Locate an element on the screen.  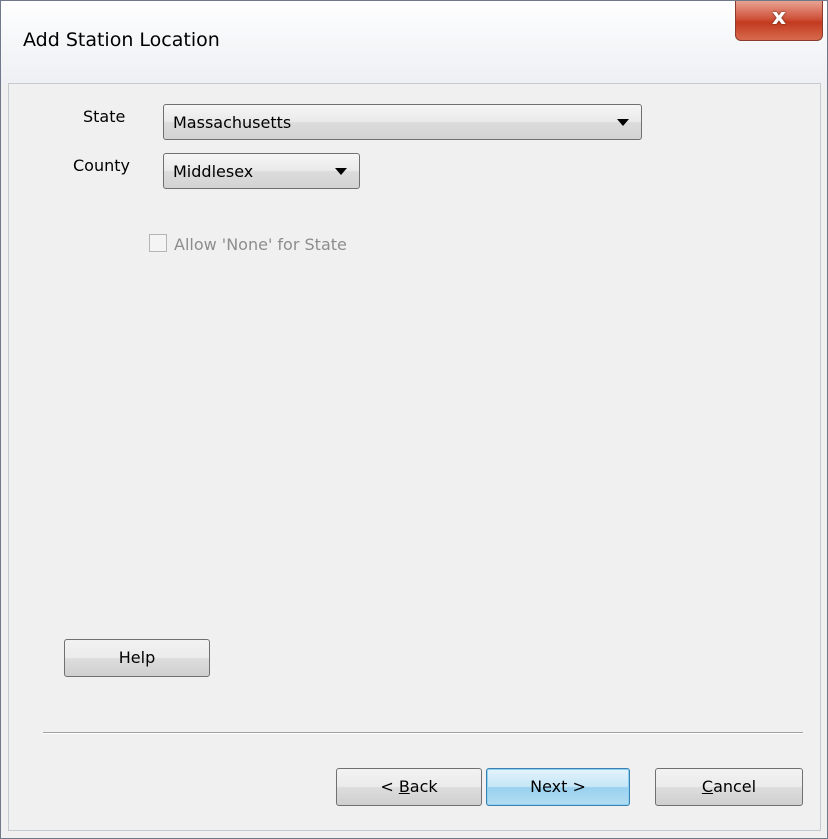
next-button: Next > is located at coordinates (558, 787).